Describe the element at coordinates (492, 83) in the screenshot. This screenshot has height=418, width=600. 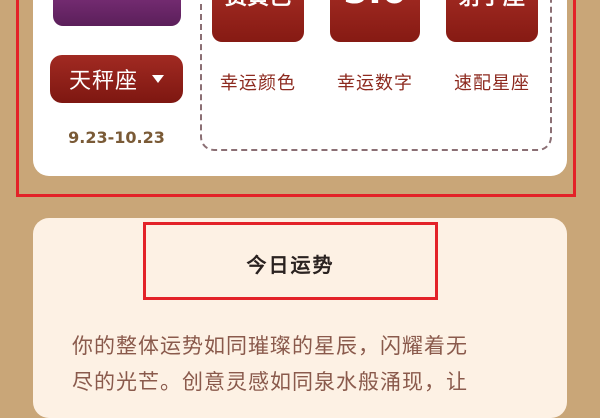
I see `match-sign-label: 速配星座` at that location.